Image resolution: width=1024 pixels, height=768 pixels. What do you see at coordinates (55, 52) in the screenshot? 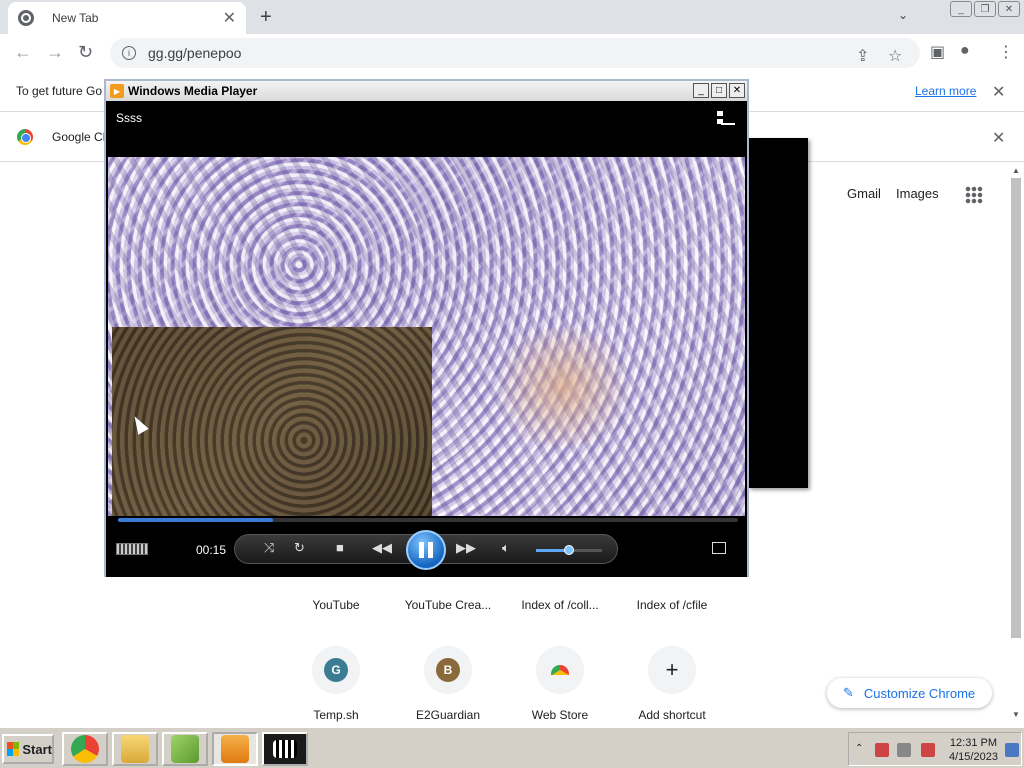
I see `forward-icon: →` at bounding box center [55, 52].